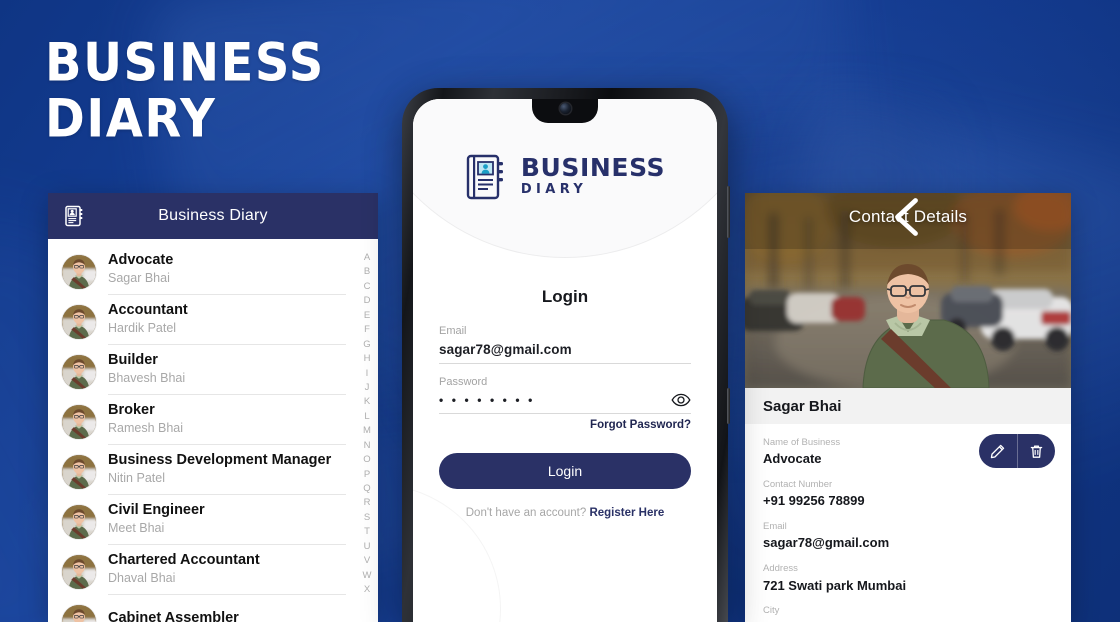  What do you see at coordinates (366, 489) in the screenshot?
I see `alphabet-index-letter: Q` at bounding box center [366, 489].